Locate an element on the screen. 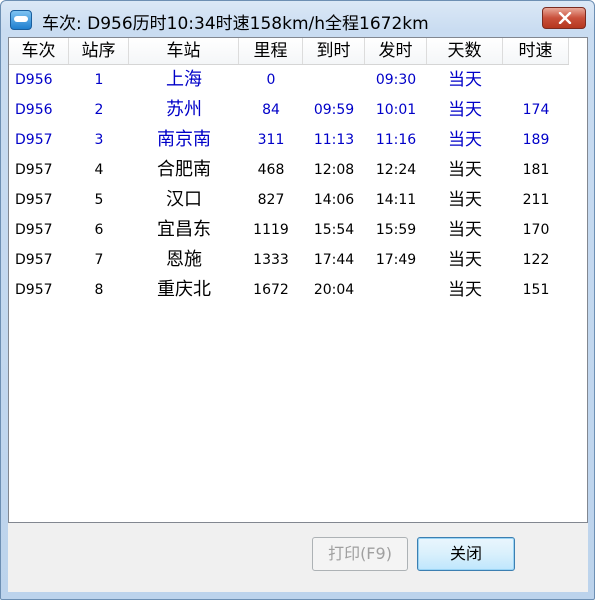  table-header: 车次 站序 车站 里程 到时 发时 天数 时速 is located at coordinates (289, 51).